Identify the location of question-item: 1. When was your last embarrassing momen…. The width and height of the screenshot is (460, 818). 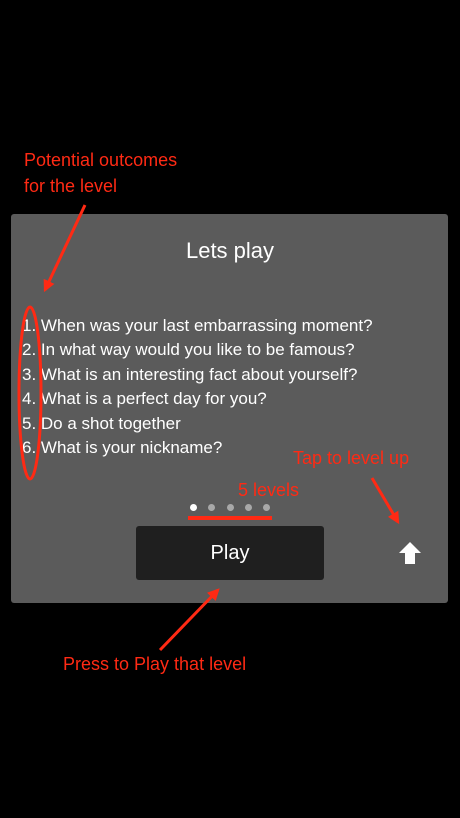
(197, 325).